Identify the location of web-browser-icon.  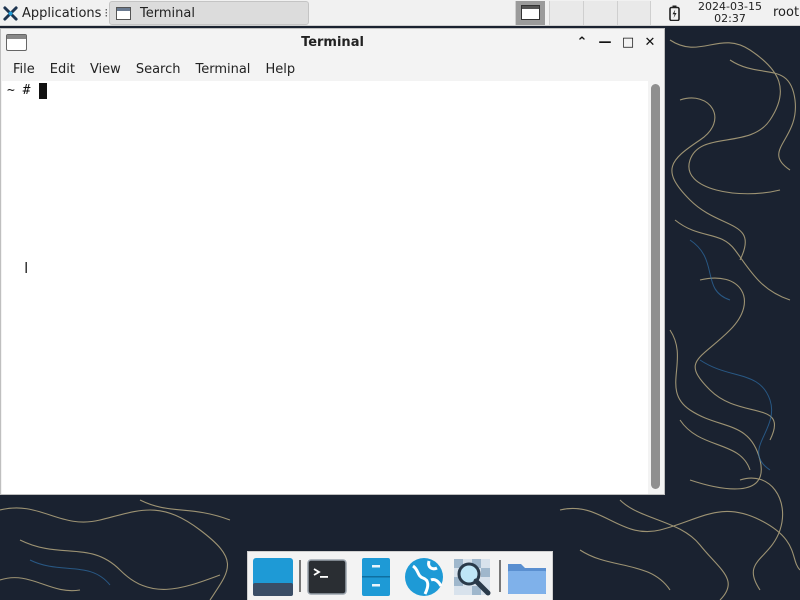
(424, 577).